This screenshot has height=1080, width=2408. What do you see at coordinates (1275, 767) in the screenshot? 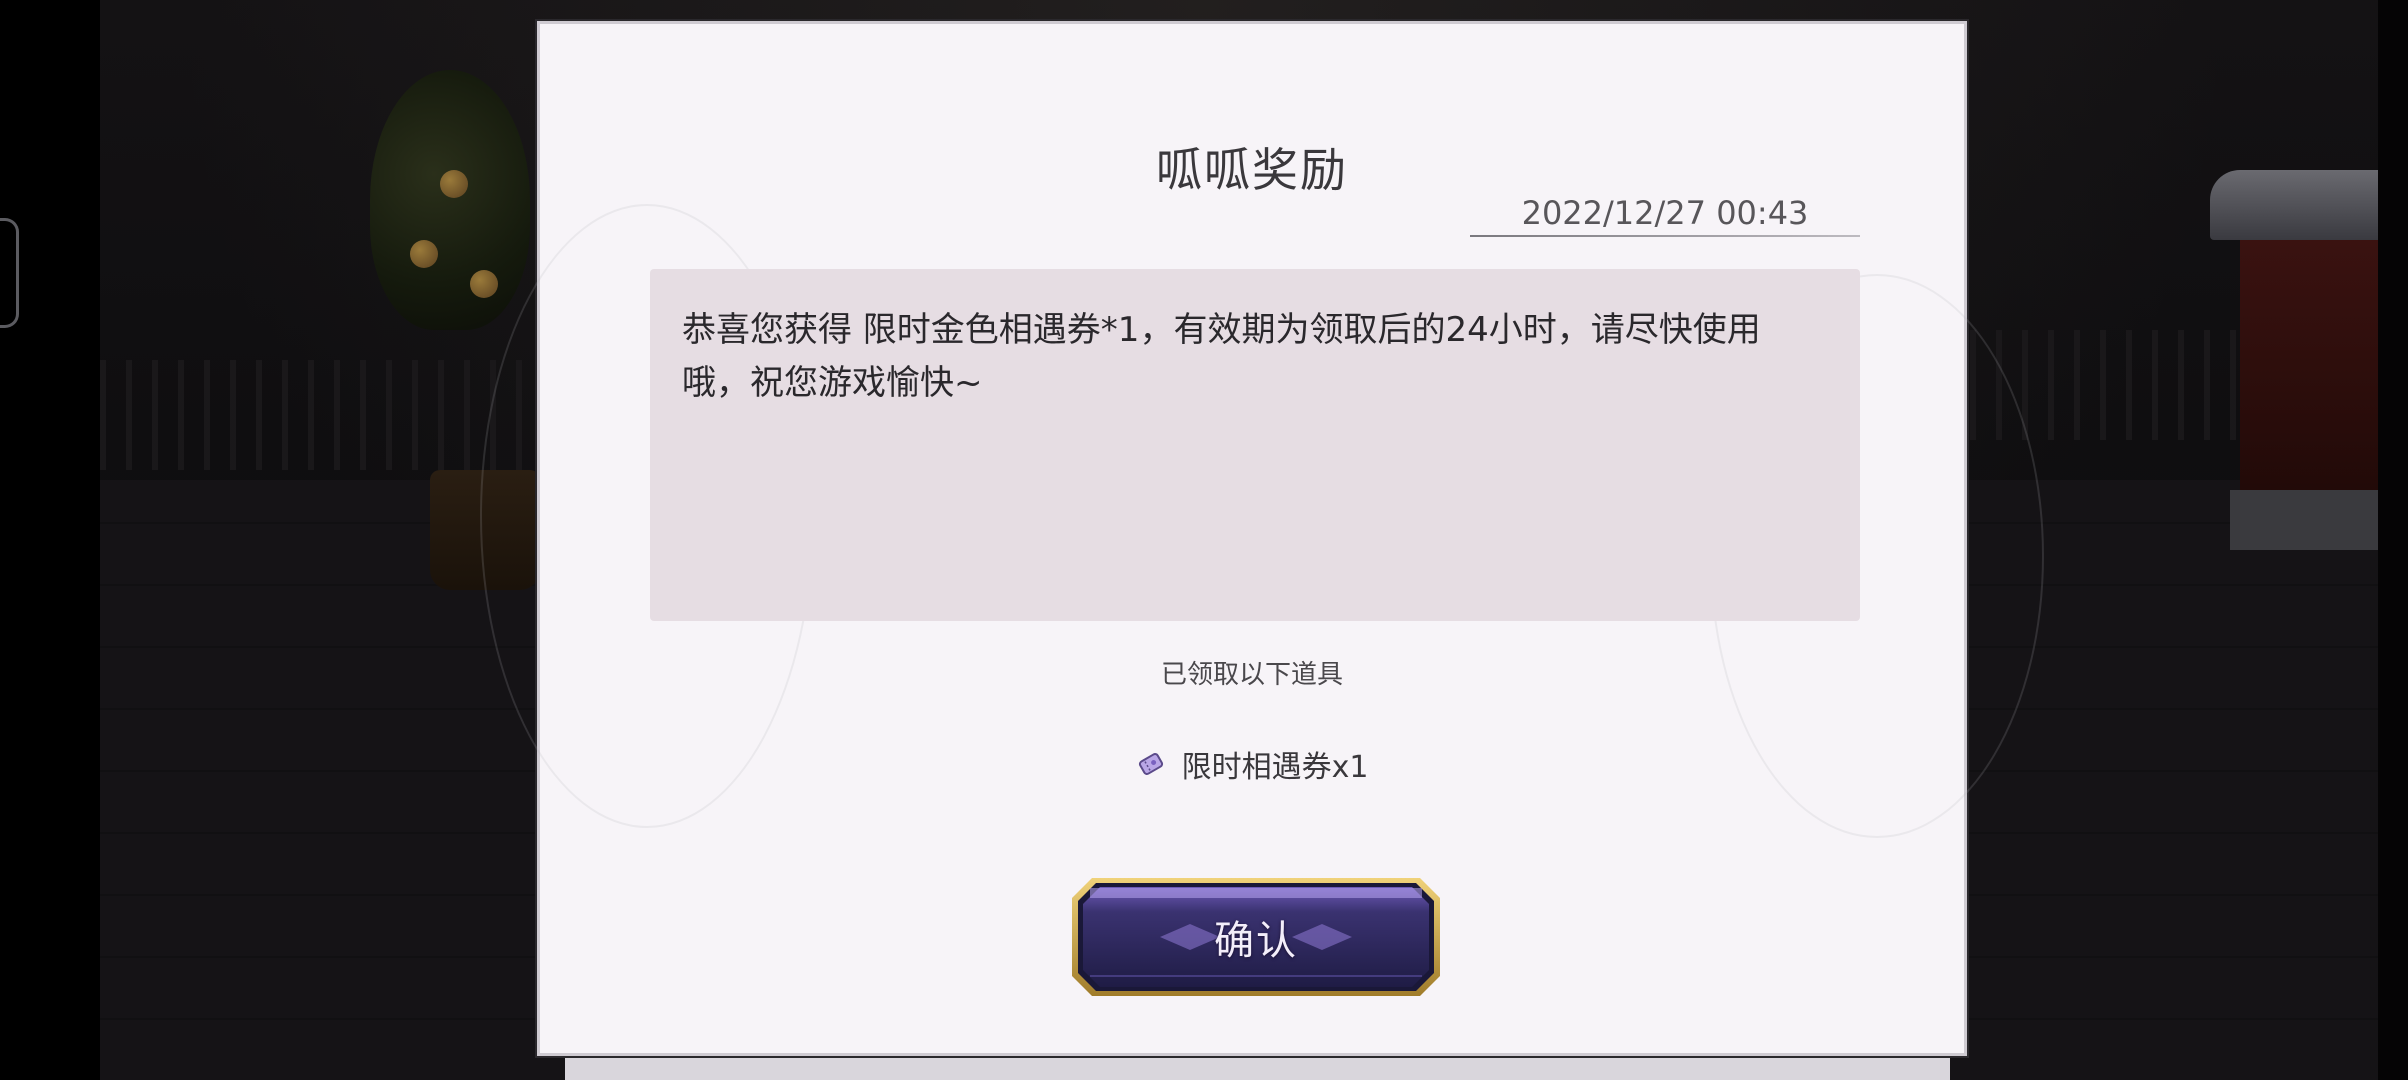
I see `reward-item-label: 限时相遇券x1` at bounding box center [1275, 767].